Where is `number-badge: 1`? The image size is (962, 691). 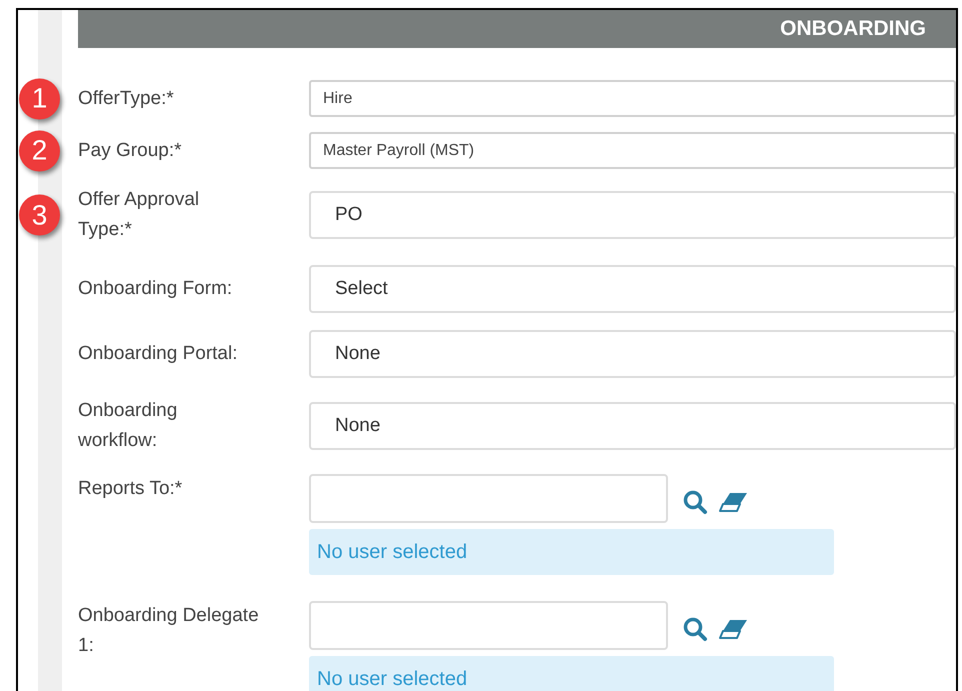
number-badge: 1 is located at coordinates (39, 98).